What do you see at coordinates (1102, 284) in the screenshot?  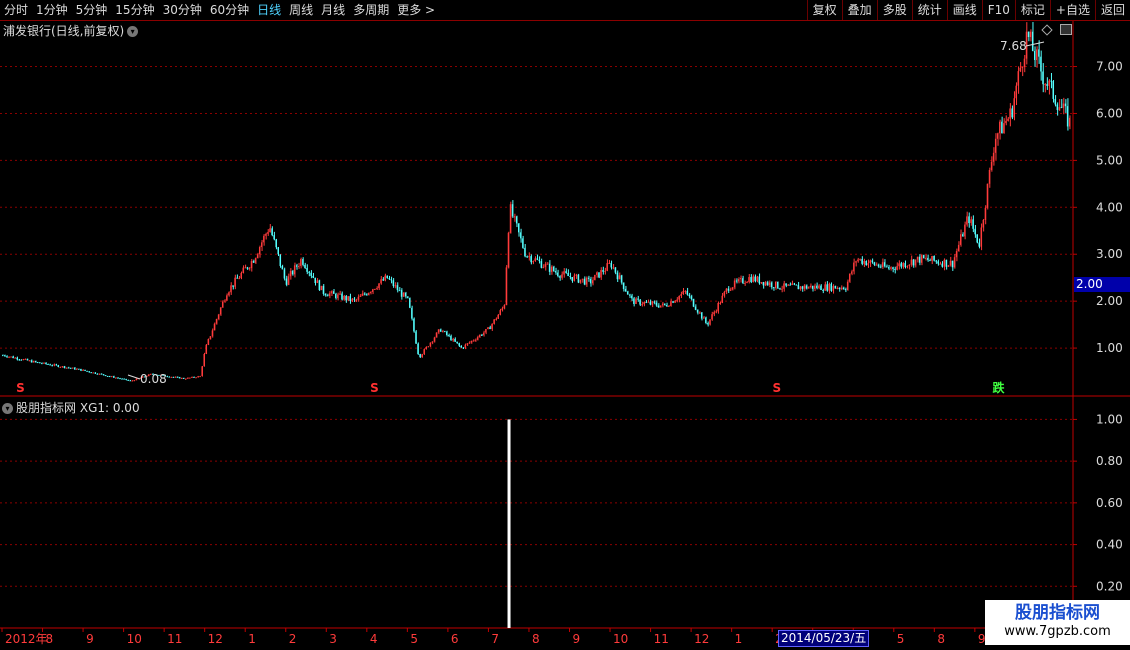 I see `last-price-tag: 2.00` at bounding box center [1102, 284].